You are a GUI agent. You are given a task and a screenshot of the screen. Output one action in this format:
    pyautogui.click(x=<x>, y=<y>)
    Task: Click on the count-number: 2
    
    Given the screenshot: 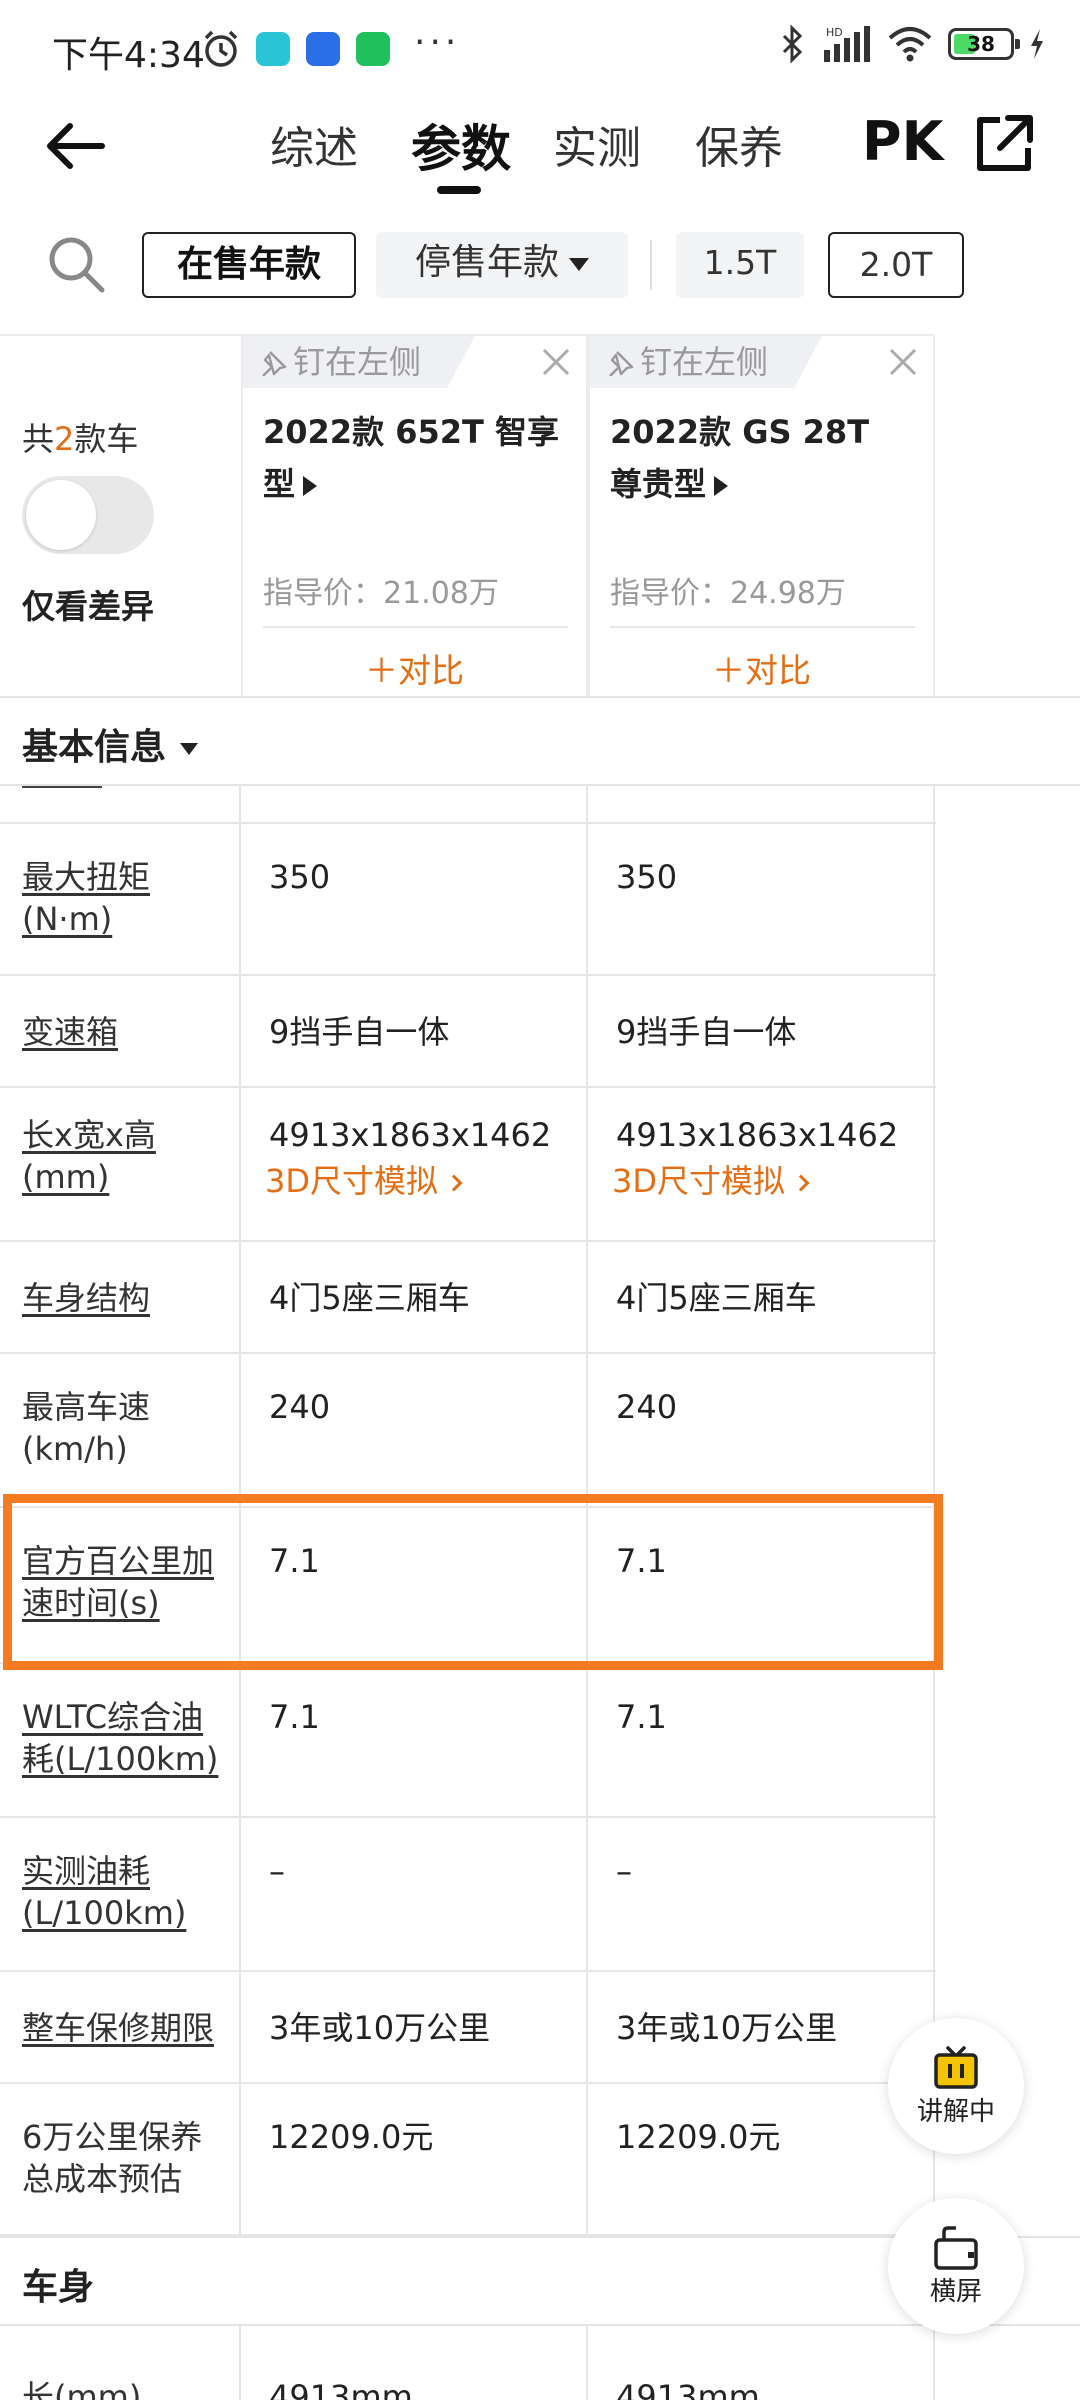 What is the action you would take?
    pyautogui.click(x=64, y=439)
    